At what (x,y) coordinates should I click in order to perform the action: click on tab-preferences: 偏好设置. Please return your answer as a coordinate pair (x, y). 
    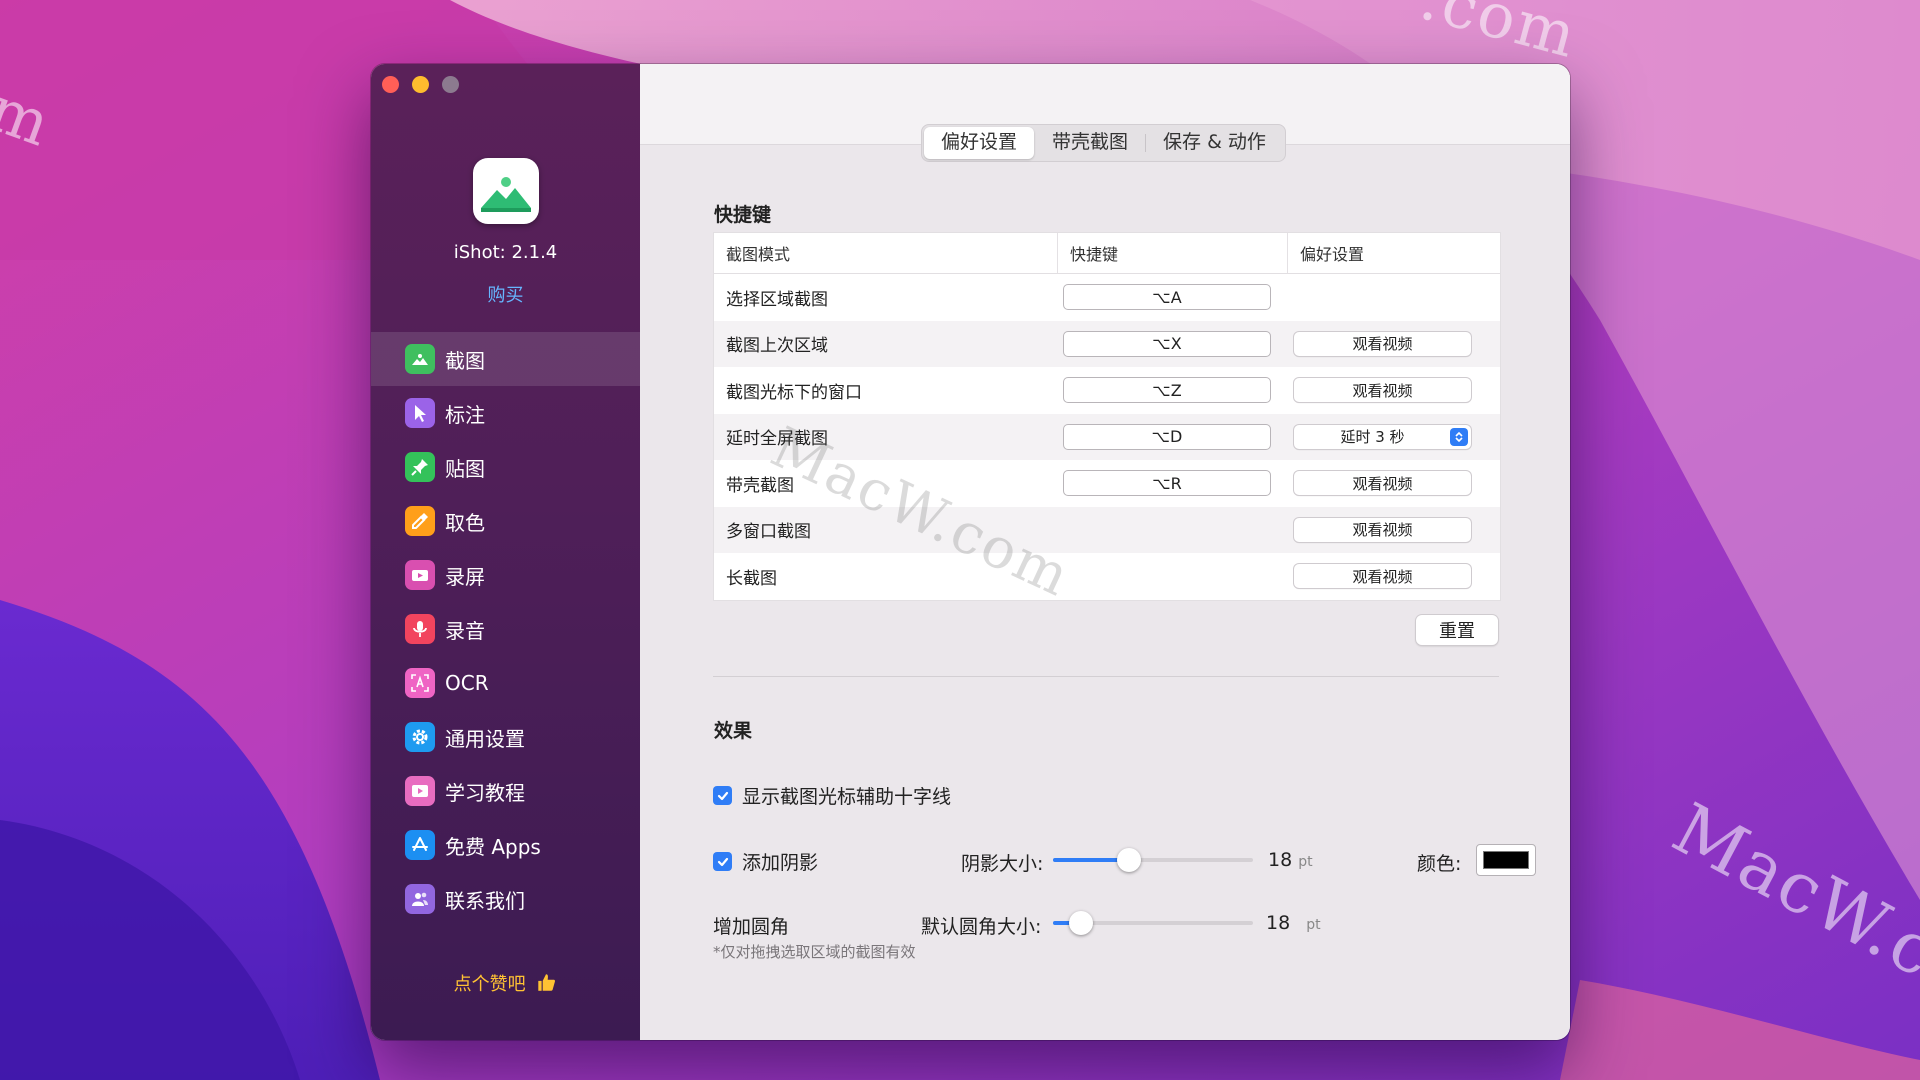
    Looking at the image, I should click on (979, 143).